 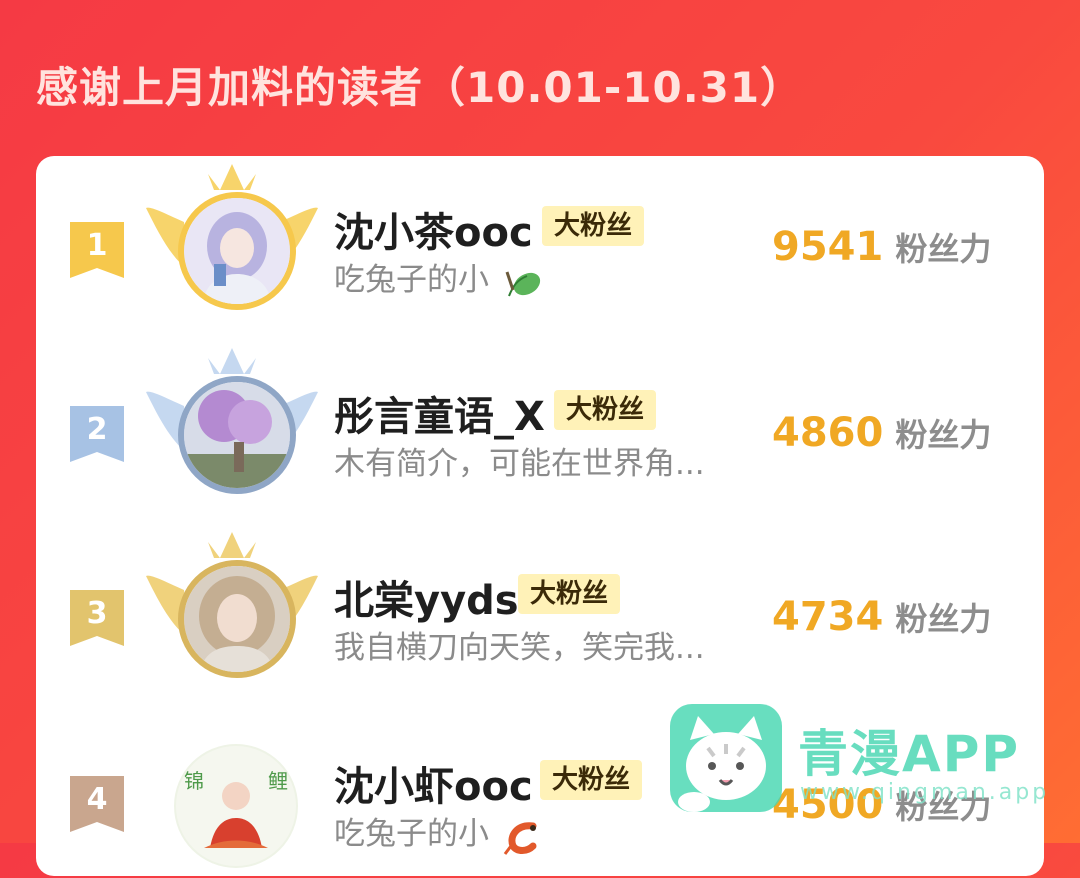 What do you see at coordinates (882, 617) in the screenshot?
I see `fan-power-3: 4734 粉丝力` at bounding box center [882, 617].